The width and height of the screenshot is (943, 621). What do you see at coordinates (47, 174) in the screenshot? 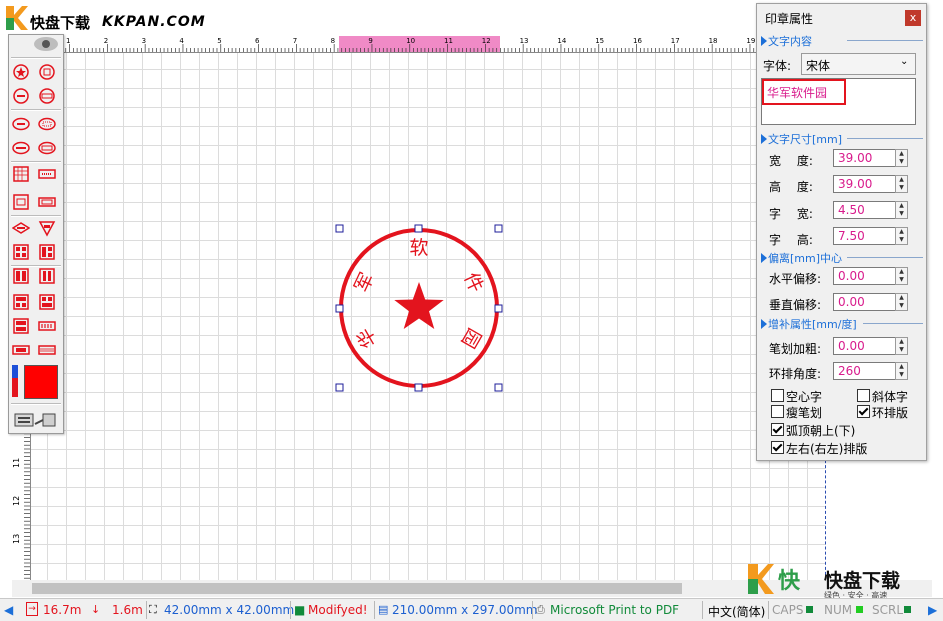
I see `rect-bar-seal-tool-icon` at bounding box center [47, 174].